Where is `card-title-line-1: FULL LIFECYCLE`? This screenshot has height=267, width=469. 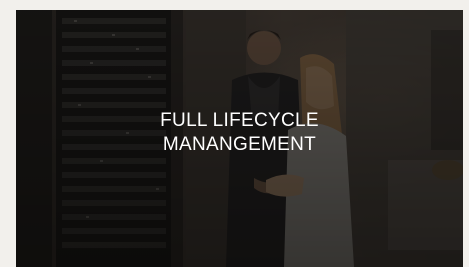
card-title-line-1: FULL LIFECYCLE is located at coordinates (239, 120).